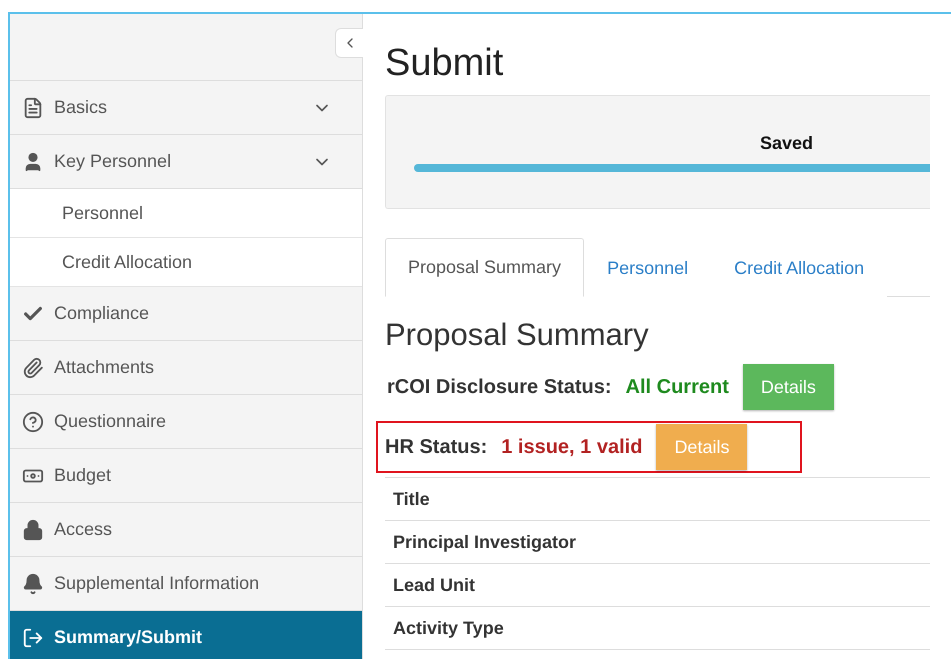 Image resolution: width=951 pixels, height=659 pixels. What do you see at coordinates (33, 583) in the screenshot?
I see `bell-icon` at bounding box center [33, 583].